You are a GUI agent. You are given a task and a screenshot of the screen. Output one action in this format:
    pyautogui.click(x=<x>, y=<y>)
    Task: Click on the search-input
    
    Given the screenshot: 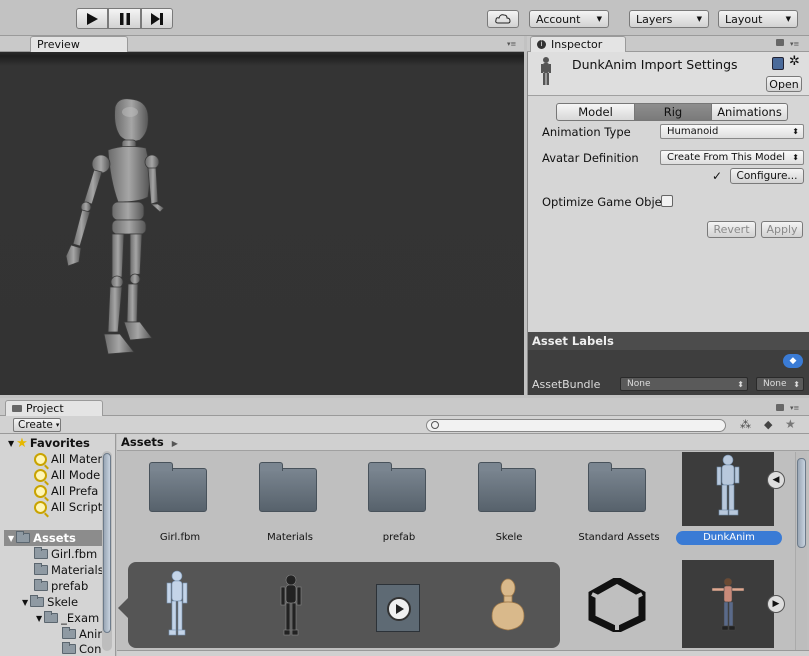 What is the action you would take?
    pyautogui.click(x=578, y=425)
    